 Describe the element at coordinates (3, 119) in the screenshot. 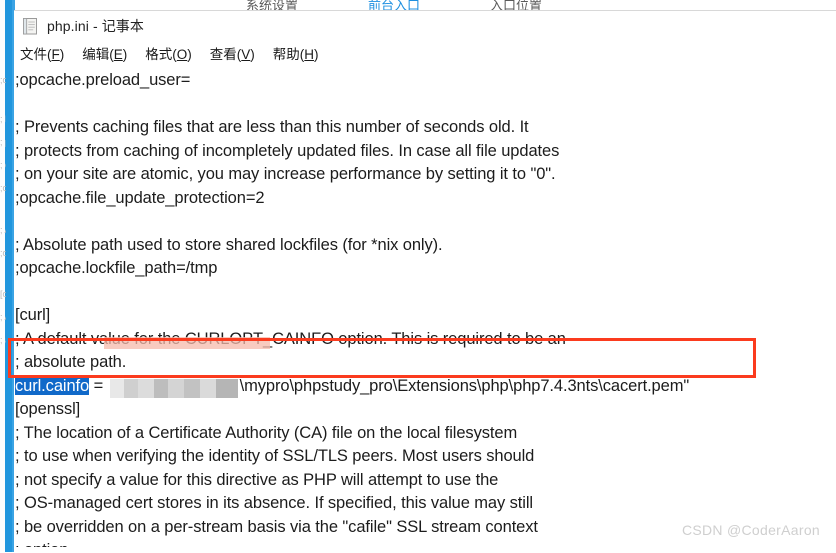

I see `ghost-text-line: ; Pr` at that location.